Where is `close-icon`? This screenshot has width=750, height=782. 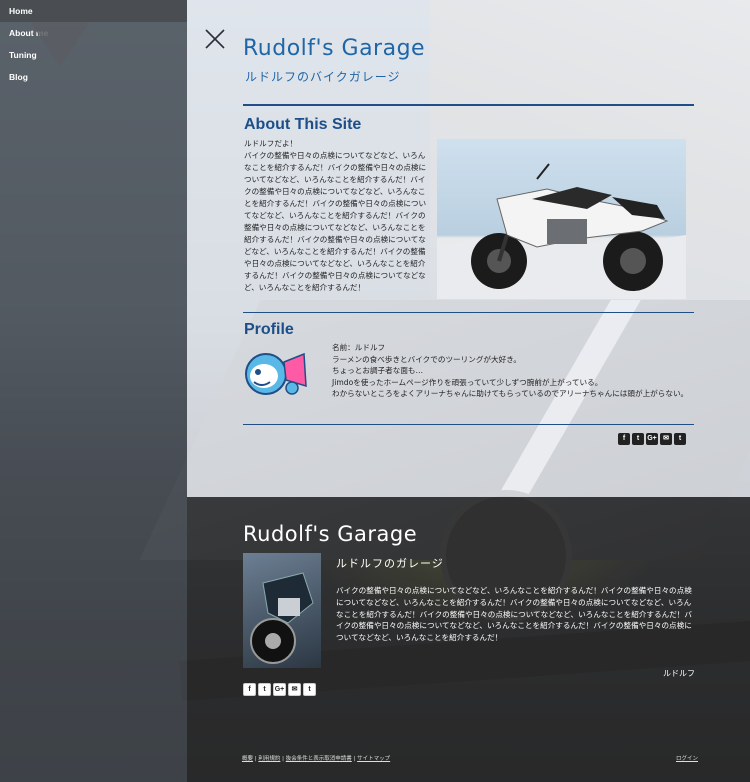 close-icon is located at coordinates (215, 39).